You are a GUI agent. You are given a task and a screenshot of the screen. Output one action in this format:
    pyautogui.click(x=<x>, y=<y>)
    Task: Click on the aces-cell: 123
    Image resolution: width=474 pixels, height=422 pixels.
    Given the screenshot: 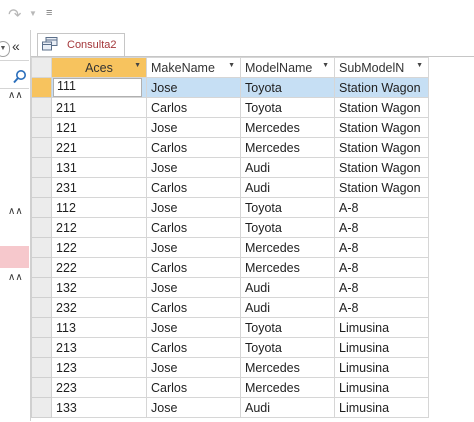 What is the action you would take?
    pyautogui.click(x=99, y=367)
    